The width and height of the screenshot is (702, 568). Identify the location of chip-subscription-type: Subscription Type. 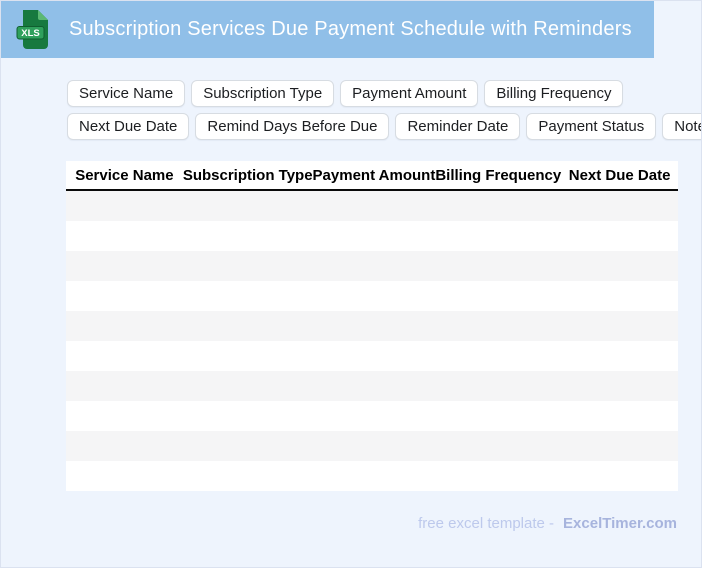
(263, 93).